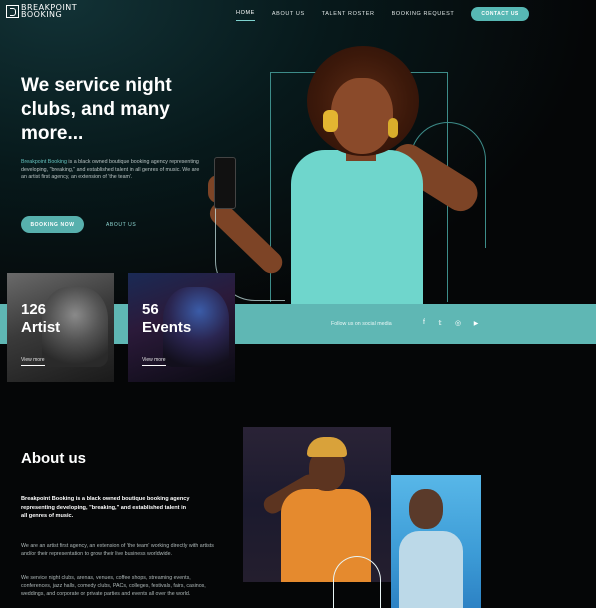  I want to click on artist-shirt, so click(431, 569).